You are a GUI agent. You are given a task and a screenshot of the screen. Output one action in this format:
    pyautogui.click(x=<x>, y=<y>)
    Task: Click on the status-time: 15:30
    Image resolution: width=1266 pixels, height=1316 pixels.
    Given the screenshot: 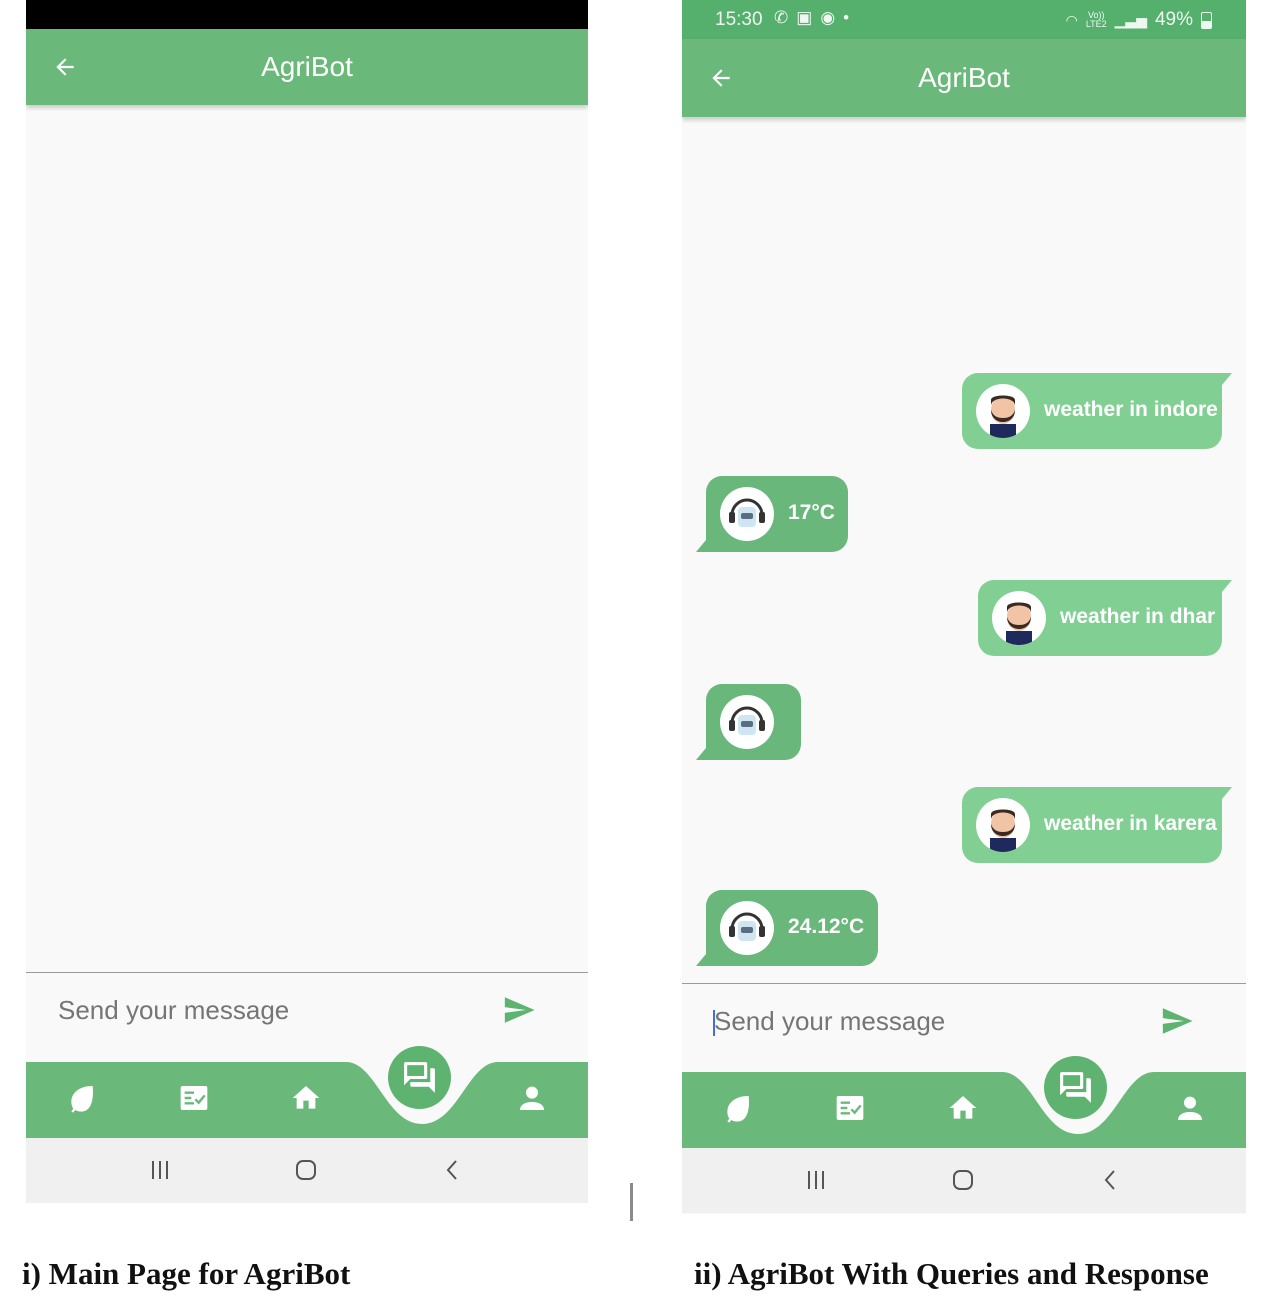 What is the action you would take?
    pyautogui.click(x=739, y=19)
    